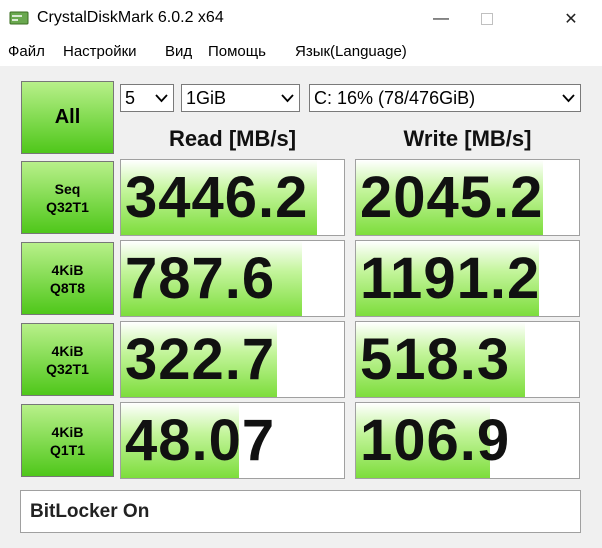 The width and height of the screenshot is (602, 548). I want to click on test-size-select: 1GiB, so click(240, 98).